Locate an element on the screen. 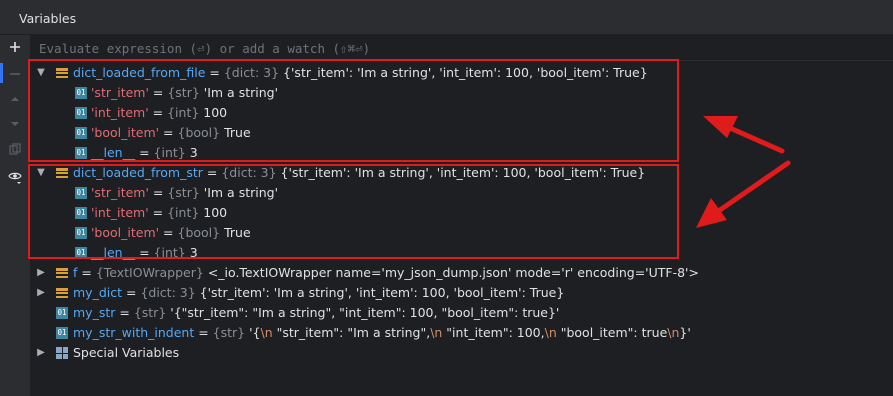 Image resolution: width=893 pixels, height=396 pixels. arrow-lower is located at coordinates (743, 194).